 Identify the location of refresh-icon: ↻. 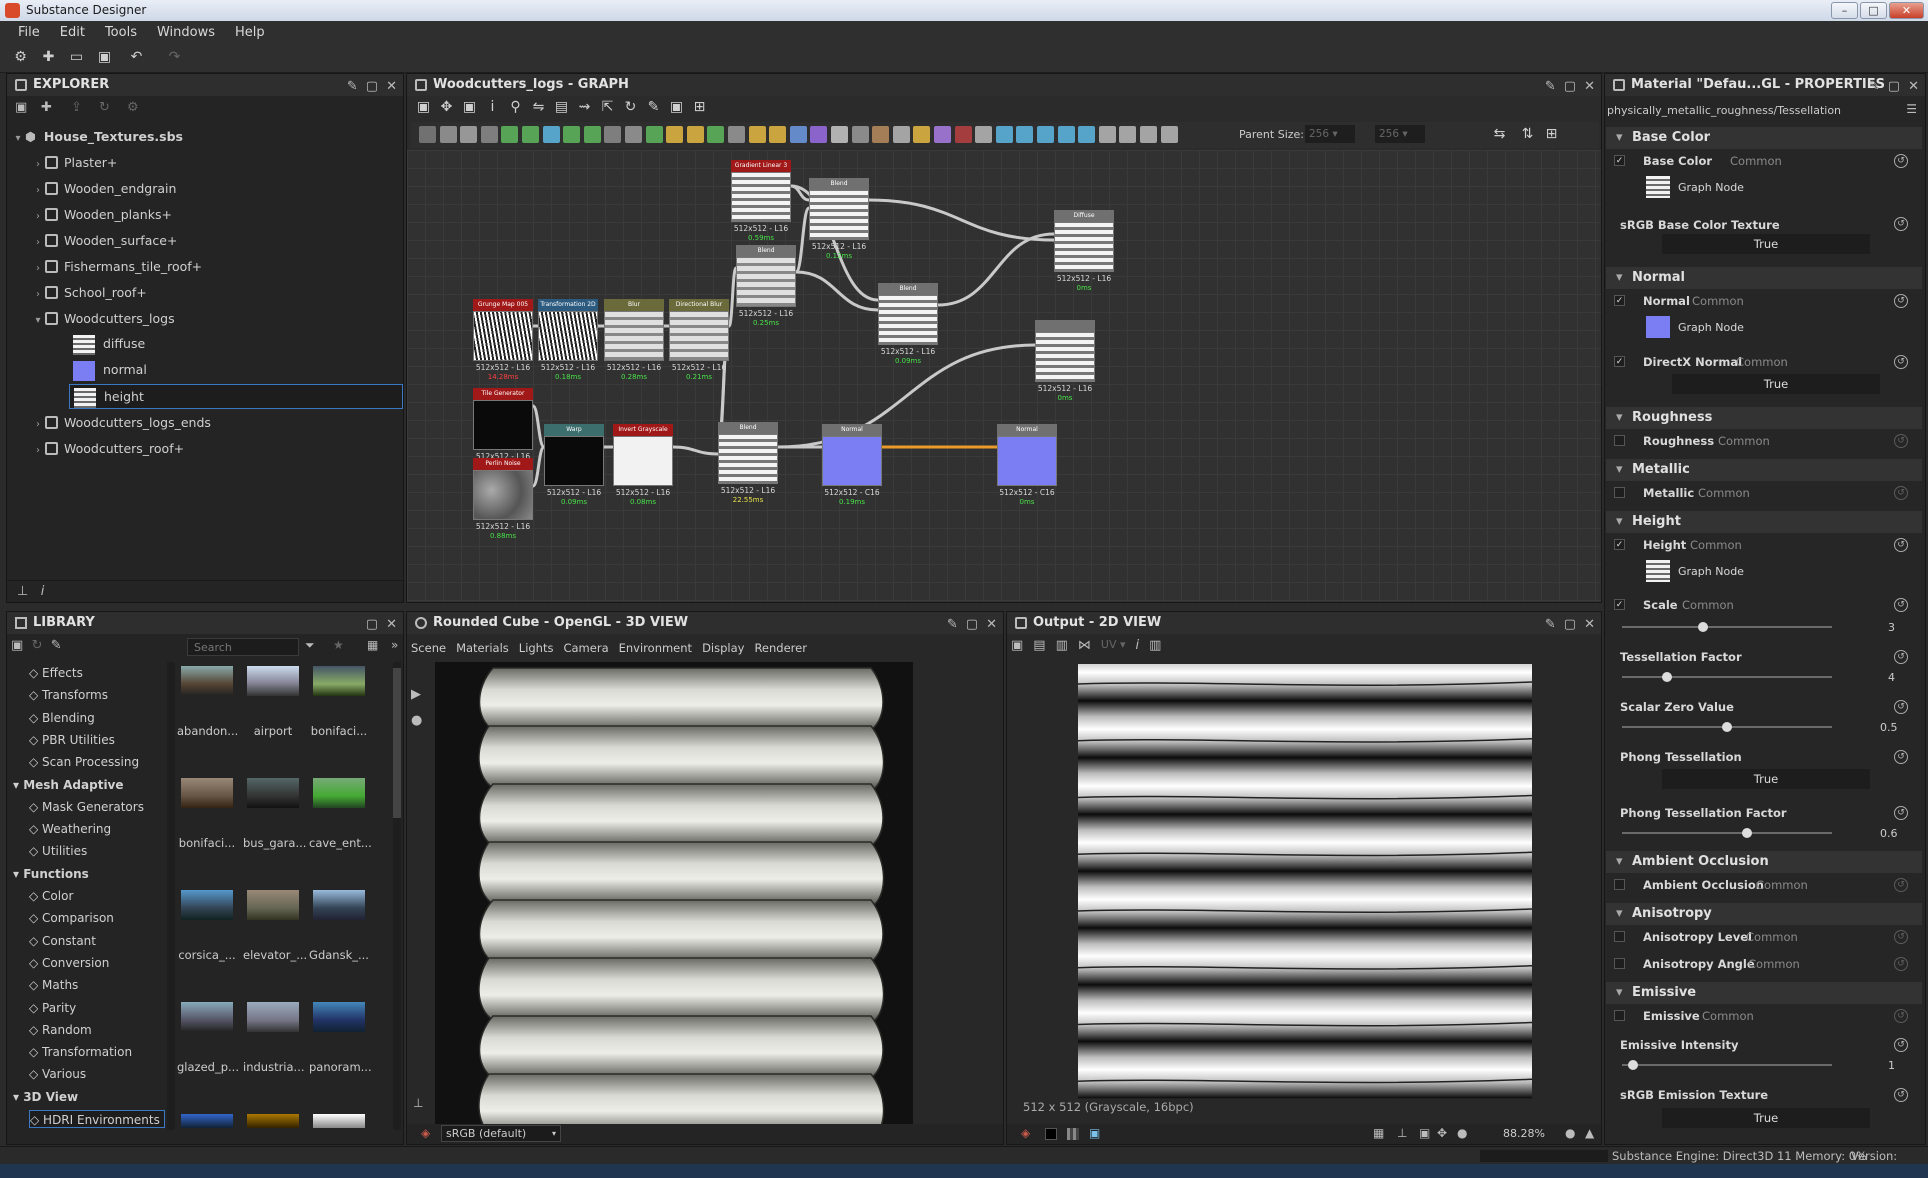
(37, 645).